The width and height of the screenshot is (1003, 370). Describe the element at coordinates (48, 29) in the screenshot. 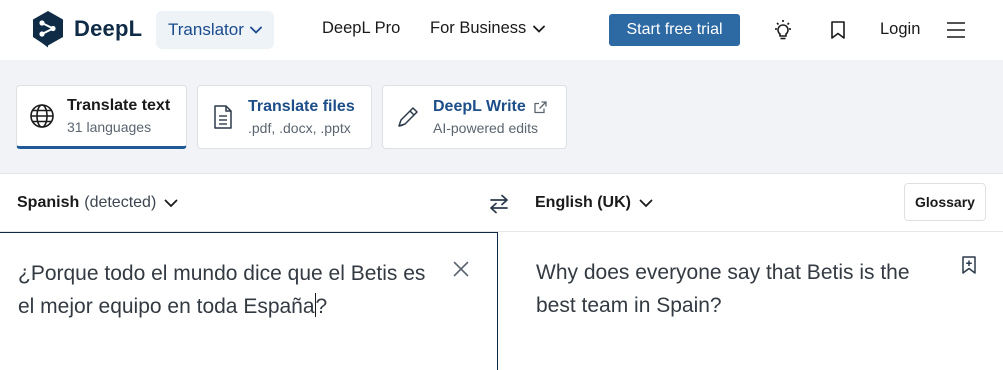

I see `deepl-logo-icon` at that location.